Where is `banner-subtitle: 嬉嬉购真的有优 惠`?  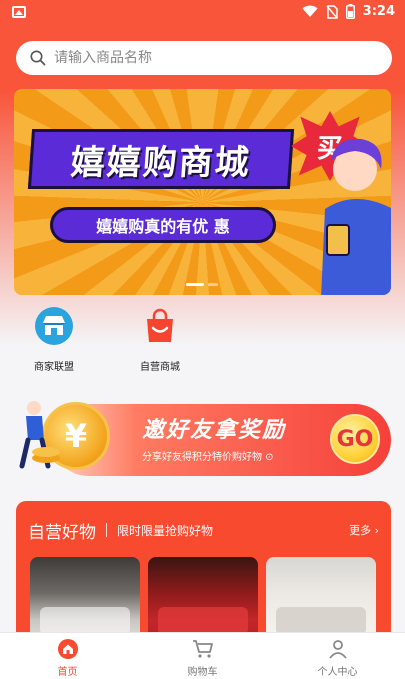
banner-subtitle: 嬉嬉购真的有优 惠 is located at coordinates (163, 226).